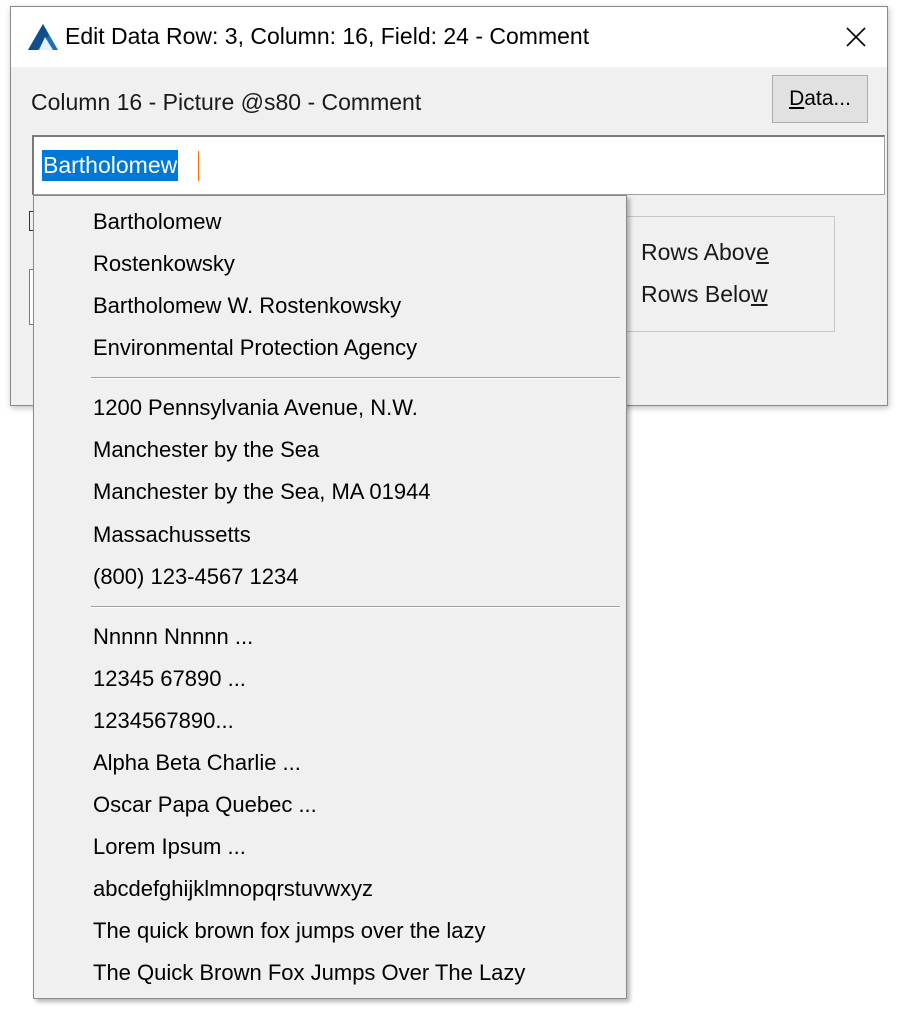 The image size is (900, 1010). Describe the element at coordinates (157, 222) in the screenshot. I see `menu-item: Bartholomew` at that location.